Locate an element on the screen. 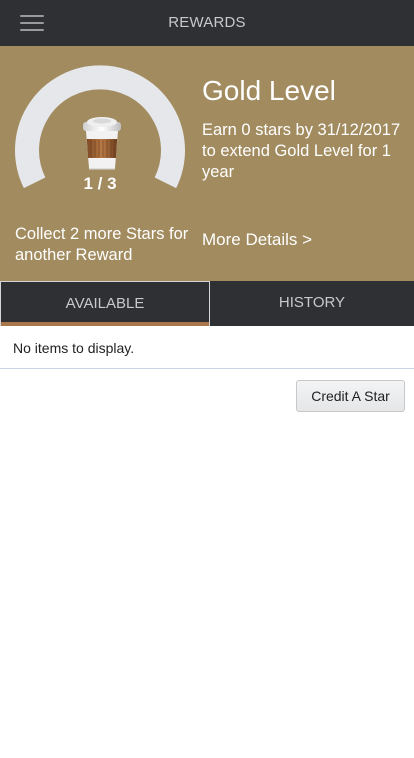 The image size is (414, 758). hamburger-menu-icon is located at coordinates (31, 23).